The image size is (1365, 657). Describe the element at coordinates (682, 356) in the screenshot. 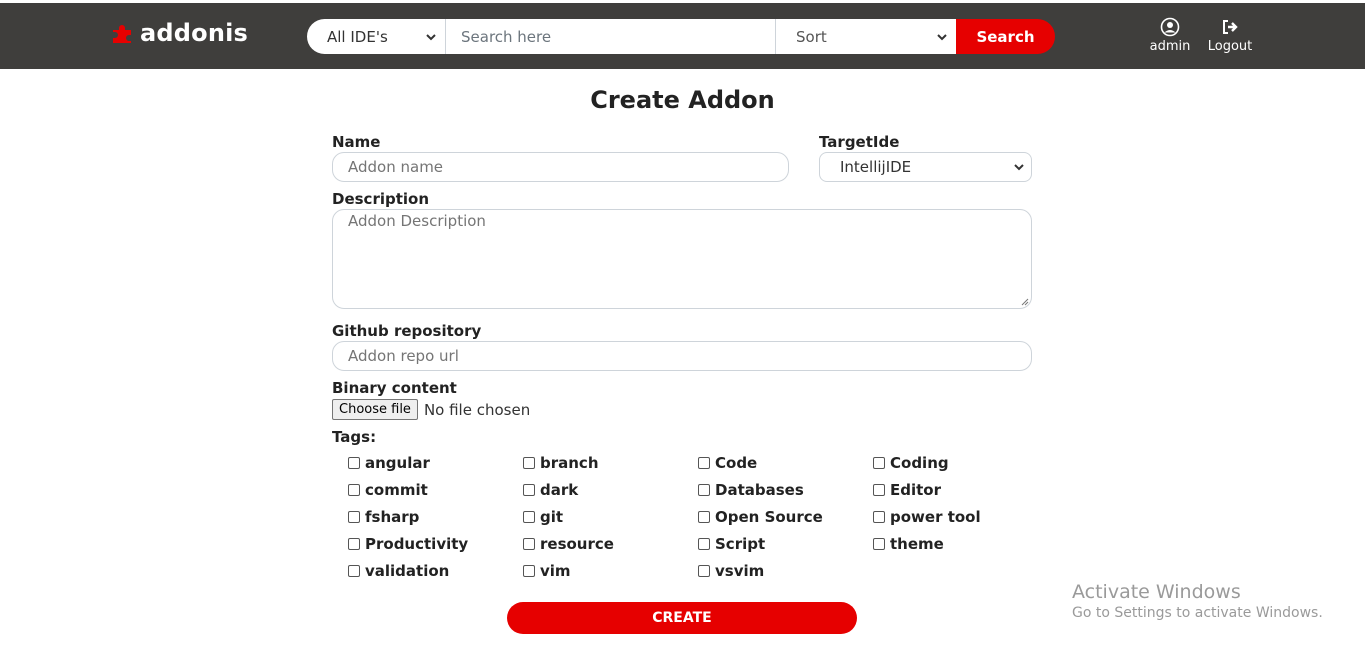

I see `github-repo-input: Addon repo url` at that location.